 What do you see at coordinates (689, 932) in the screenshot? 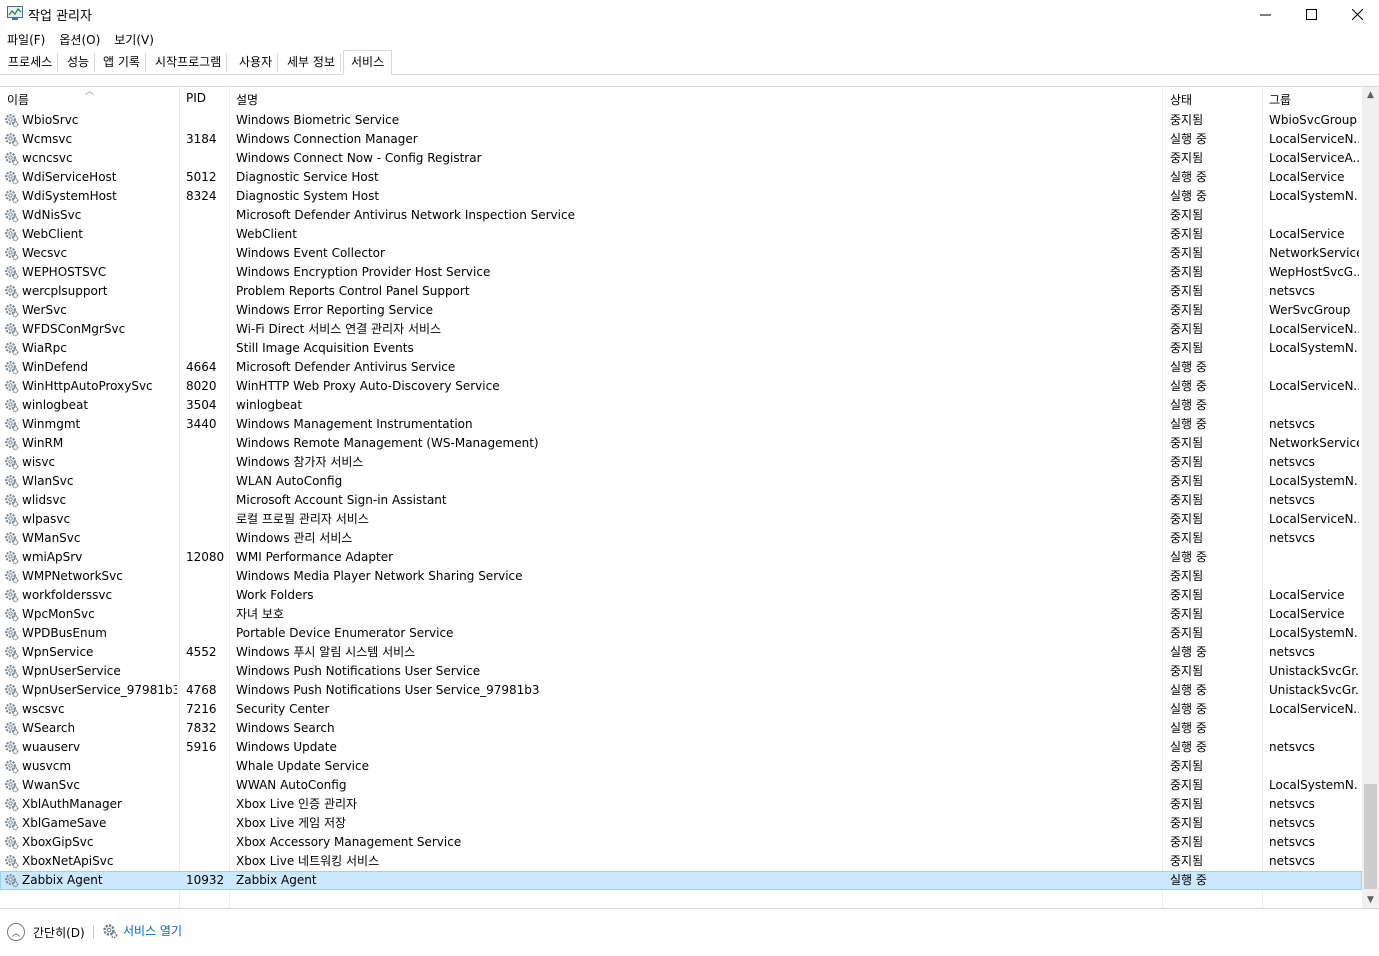
I see `footer: ︿ 간단히(D) 서비스 열기` at bounding box center [689, 932].